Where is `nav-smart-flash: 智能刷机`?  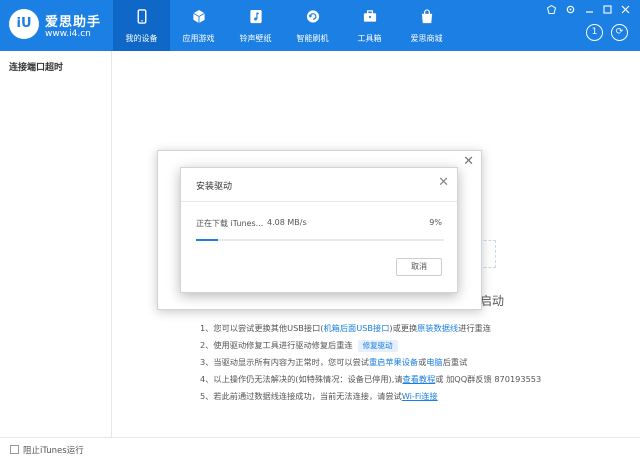
nav-smart-flash: 智能刷机 is located at coordinates (312, 25).